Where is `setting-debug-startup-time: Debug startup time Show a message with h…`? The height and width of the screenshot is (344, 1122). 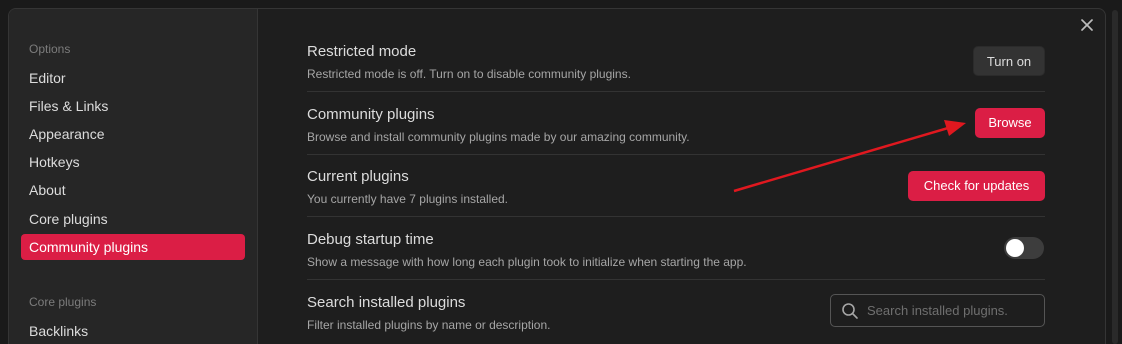 setting-debug-startup-time: Debug startup time Show a message with h… is located at coordinates (676, 250).